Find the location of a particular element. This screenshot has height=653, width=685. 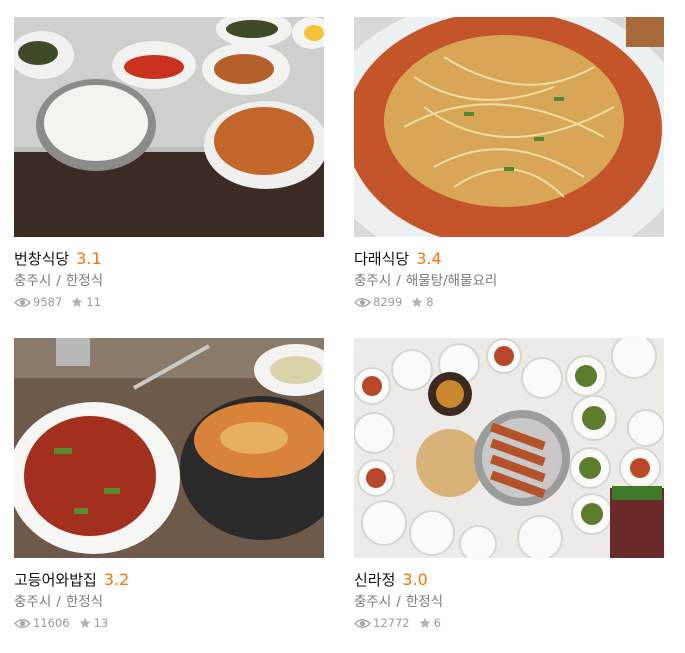

review-count: 11 is located at coordinates (93, 302).